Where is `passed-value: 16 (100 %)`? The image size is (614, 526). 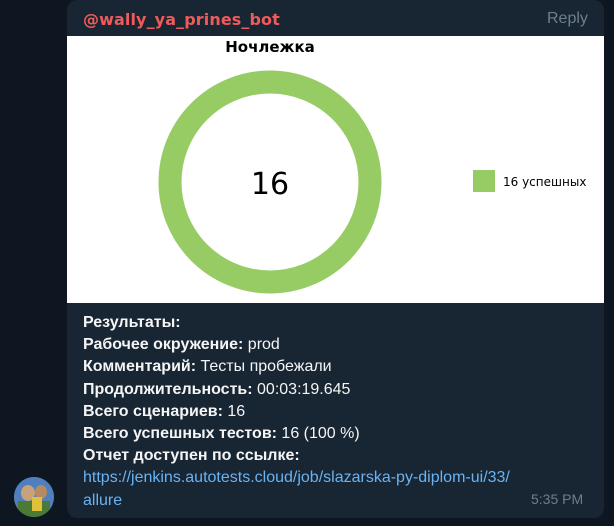
passed-value: 16 (100 %) is located at coordinates (318, 434).